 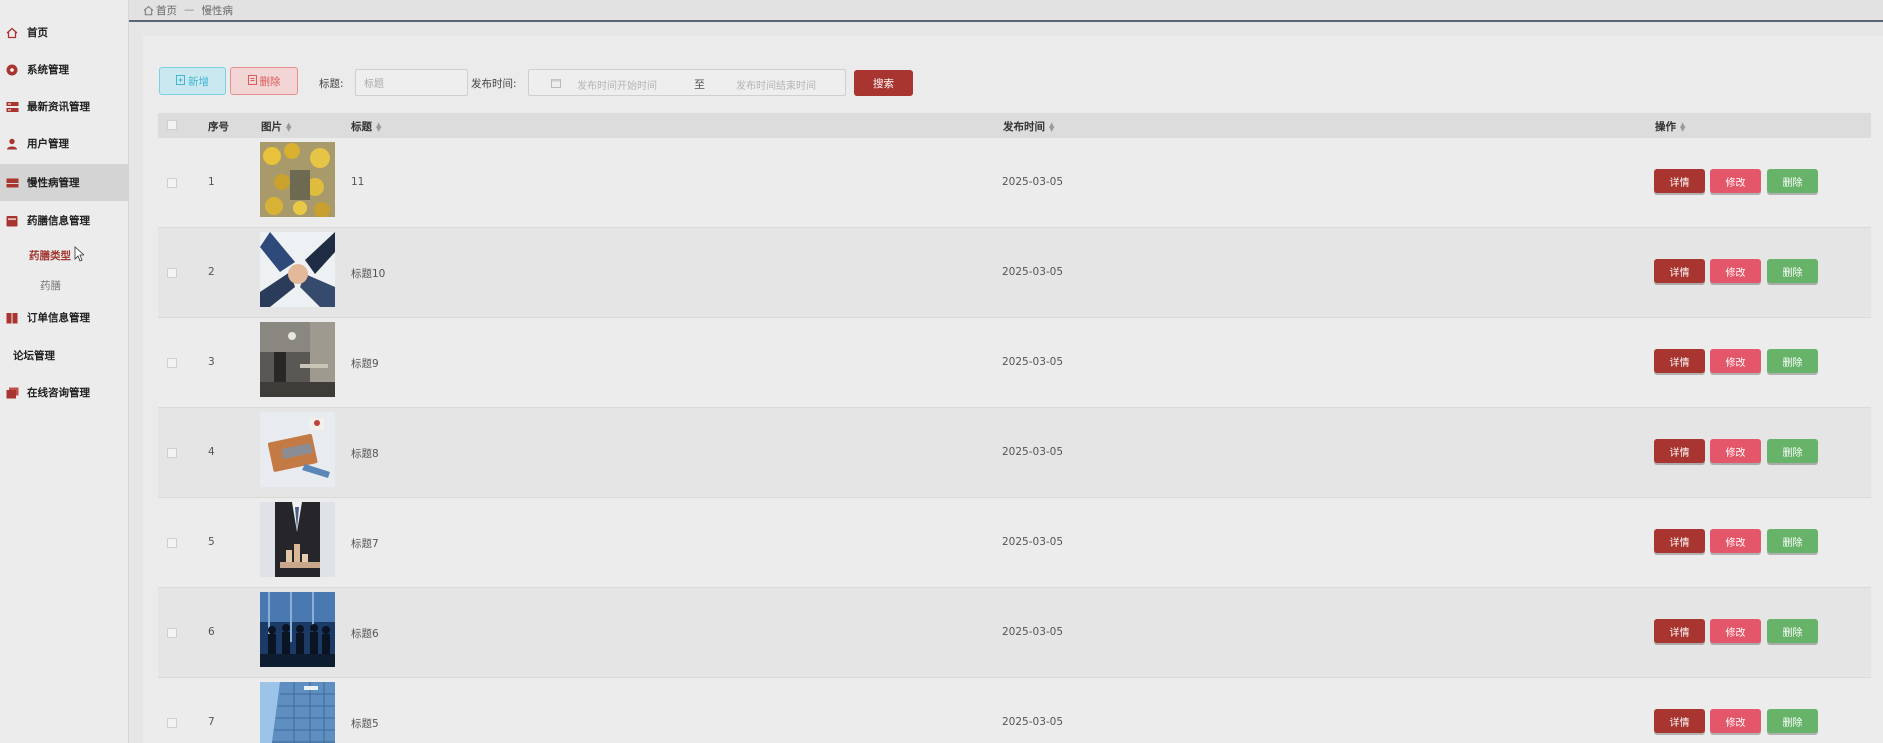 I want to click on table-row: 1 11 2025-03-05 详情 修改 删除, so click(x=1014, y=183).